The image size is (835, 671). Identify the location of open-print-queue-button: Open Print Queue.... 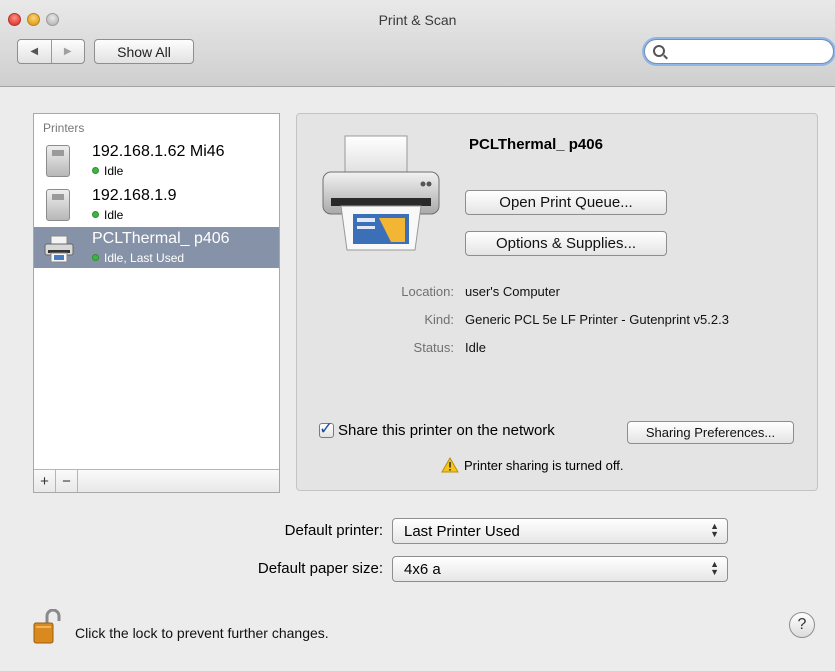
(566, 202).